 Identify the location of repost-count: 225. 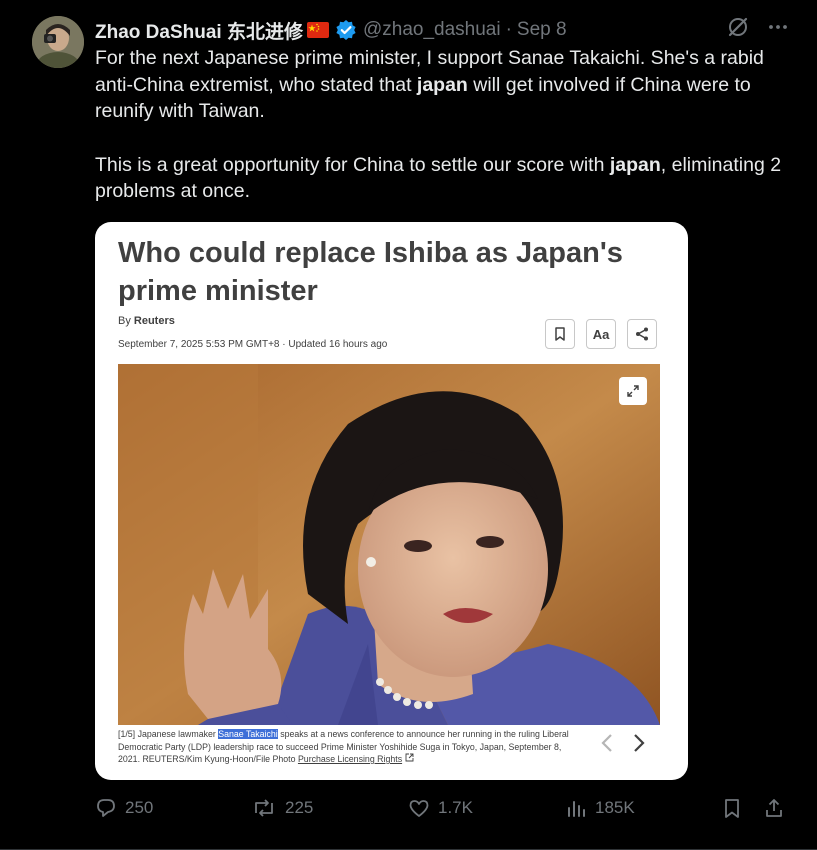
(299, 807).